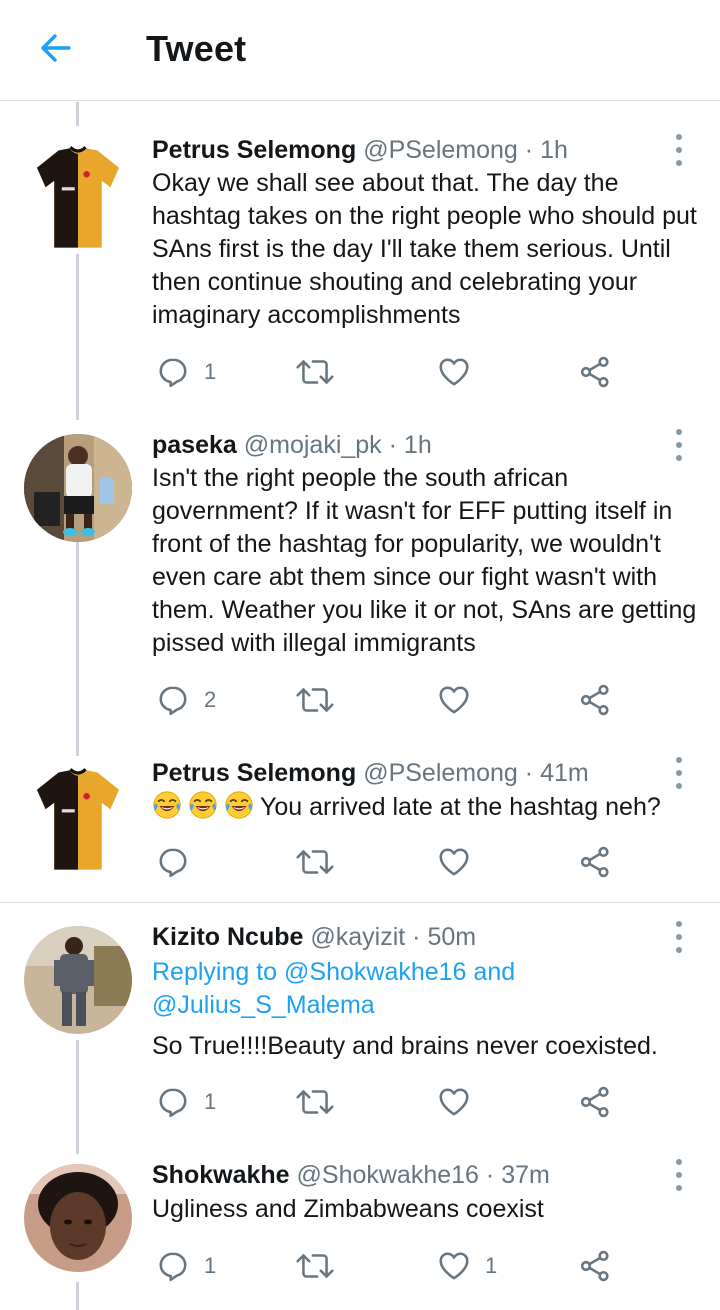  What do you see at coordinates (210, 699) in the screenshot?
I see `reply-count: 2` at bounding box center [210, 699].